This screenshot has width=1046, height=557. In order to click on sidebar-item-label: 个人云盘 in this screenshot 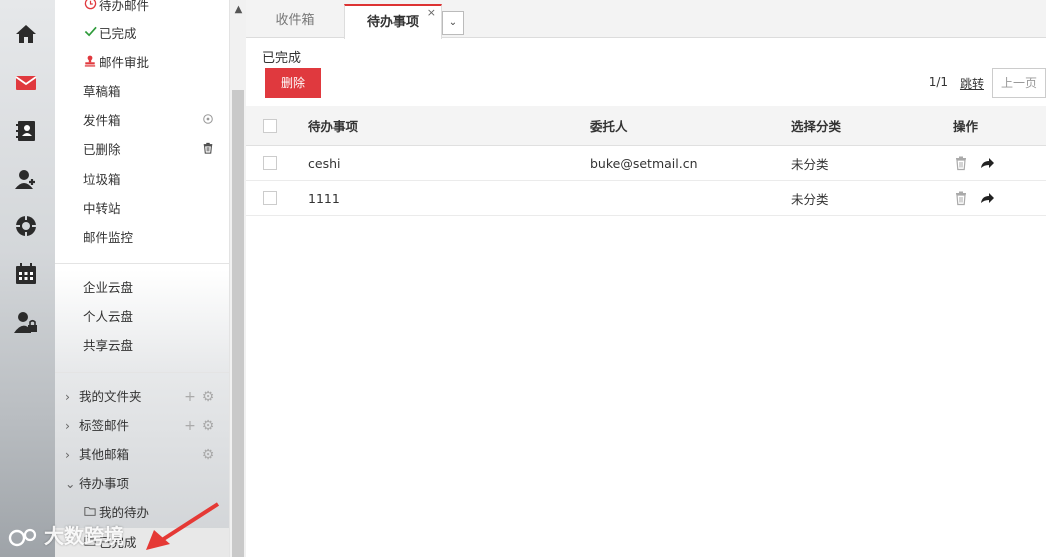, I will do `click(108, 316)`.